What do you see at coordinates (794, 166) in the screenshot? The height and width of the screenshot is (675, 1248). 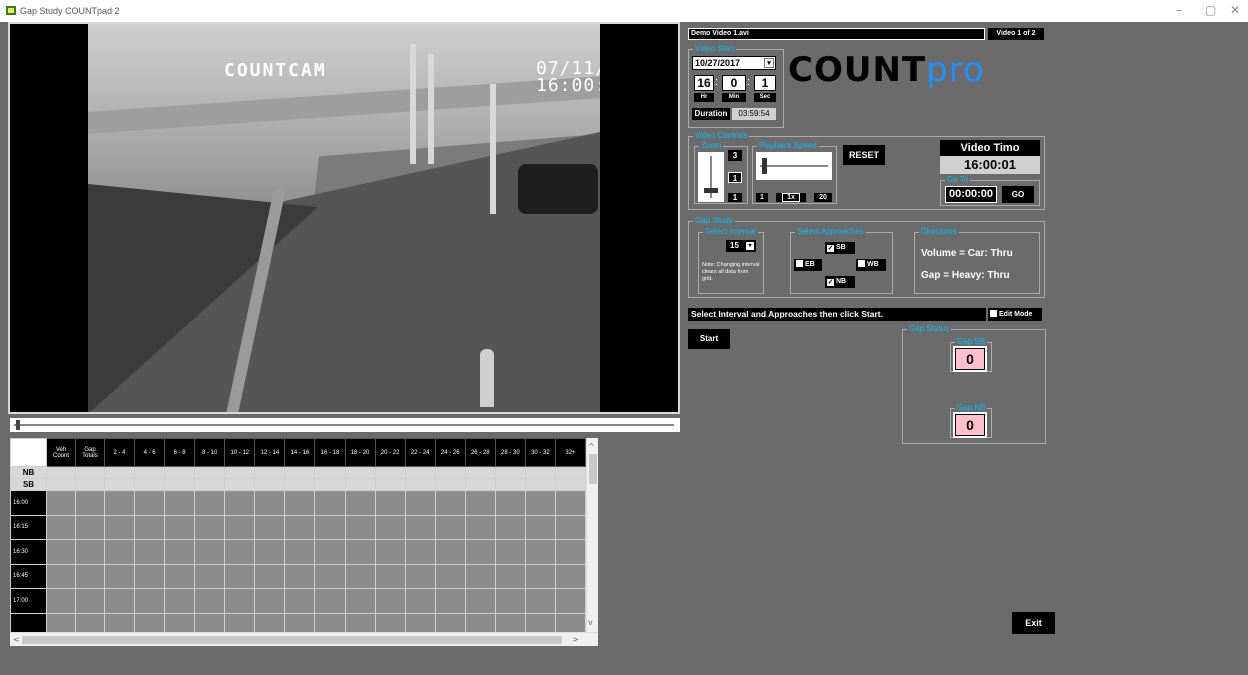 I see `playback-speed-slider` at bounding box center [794, 166].